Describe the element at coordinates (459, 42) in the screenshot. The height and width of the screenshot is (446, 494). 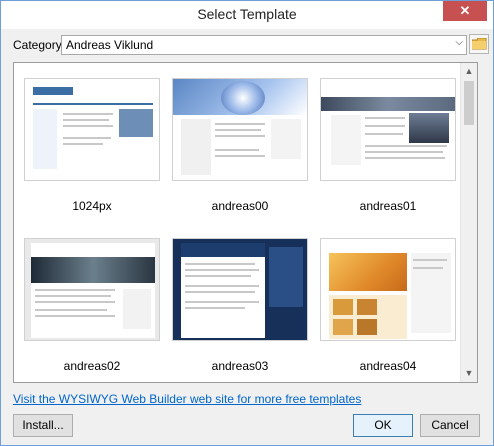
I see `chevron-down-icon: ⌵` at that location.